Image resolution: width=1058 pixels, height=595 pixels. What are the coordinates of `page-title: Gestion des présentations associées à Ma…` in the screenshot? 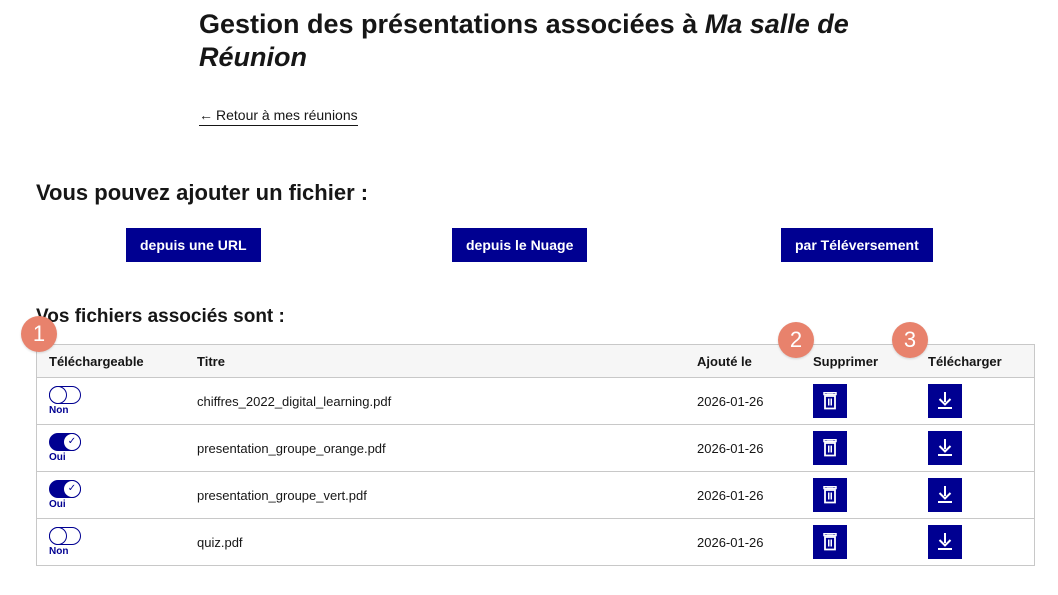 It's located at (549, 41).